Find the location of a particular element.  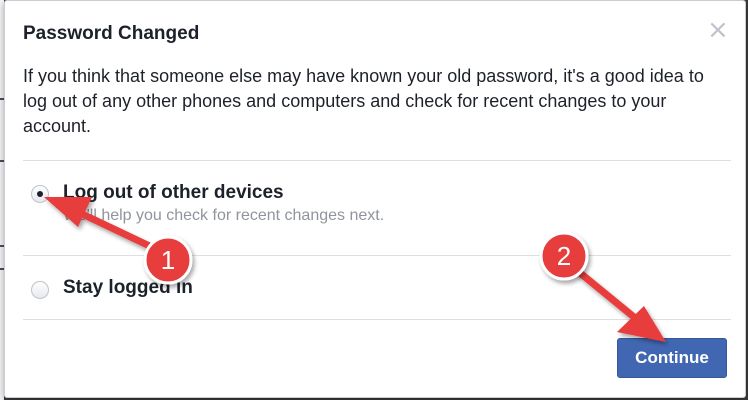

continue-button: Continue is located at coordinates (672, 358).